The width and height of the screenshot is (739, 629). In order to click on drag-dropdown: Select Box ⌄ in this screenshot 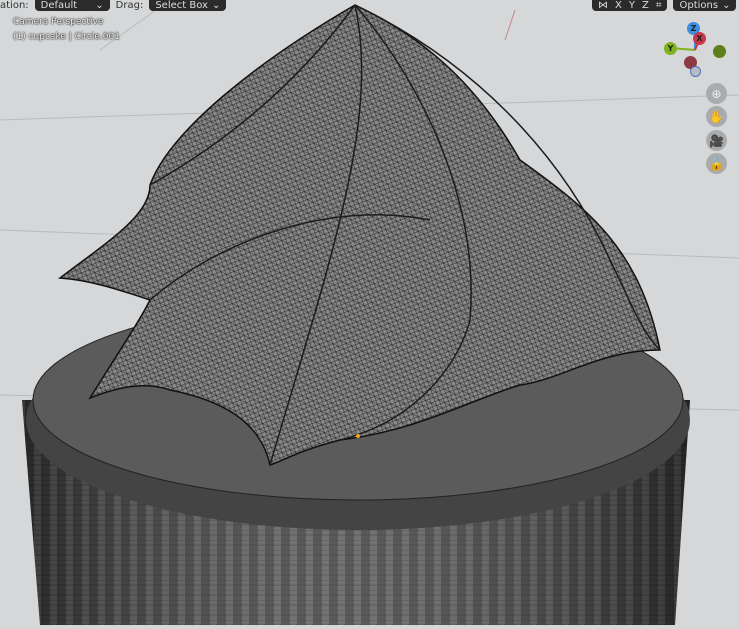, I will do `click(188, 5)`.